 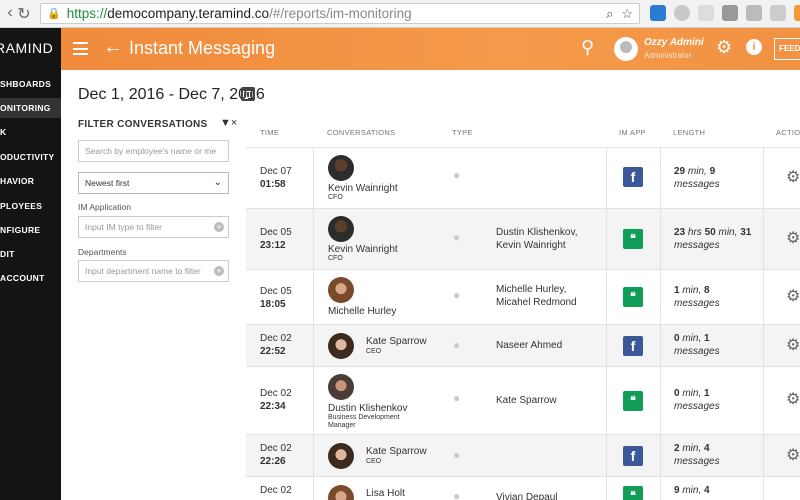 I want to click on nav-dashboards: SHBOARDS, so click(x=30, y=84).